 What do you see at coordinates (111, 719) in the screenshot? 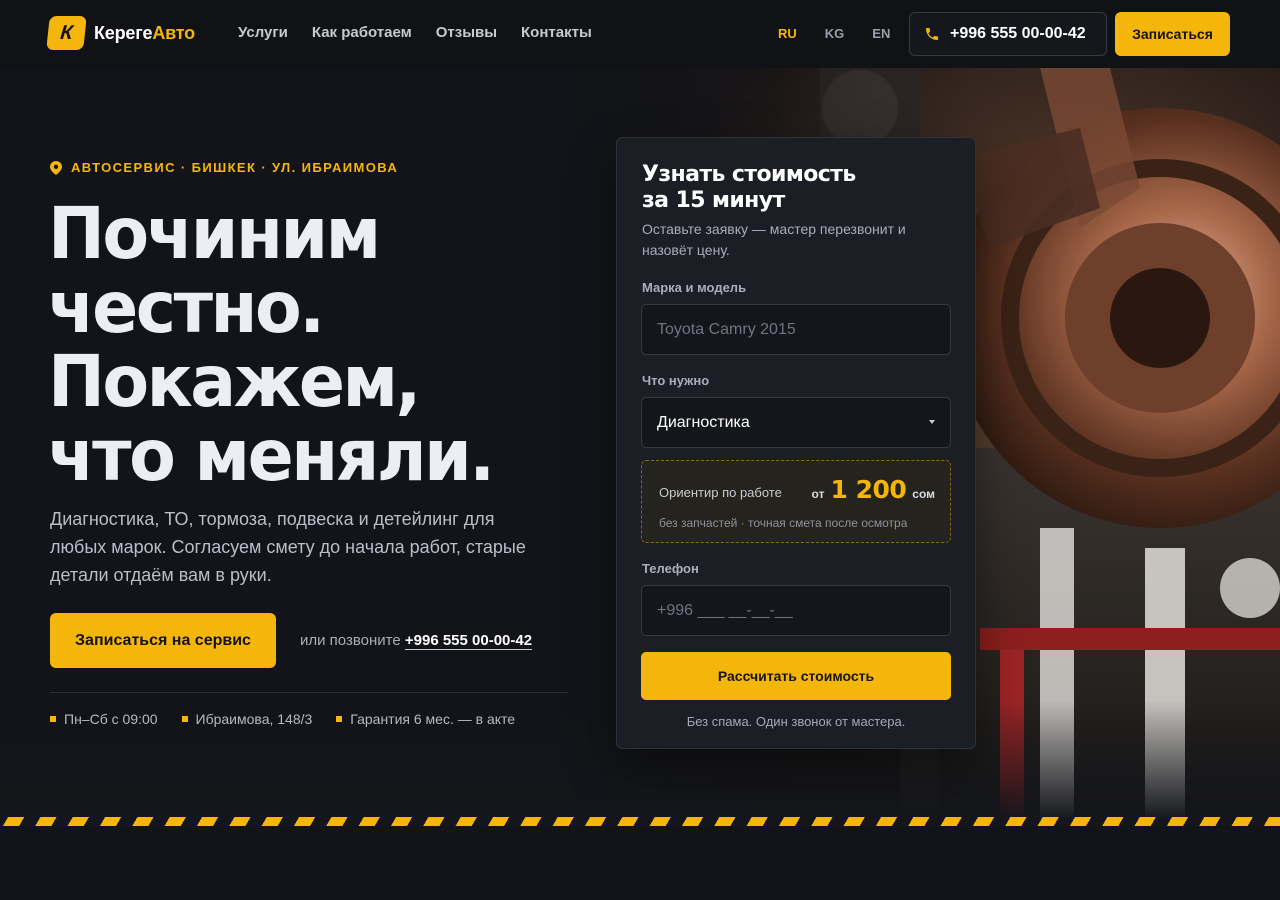
I see `fact-hours-text: Пн–Сб с 09:00` at bounding box center [111, 719].